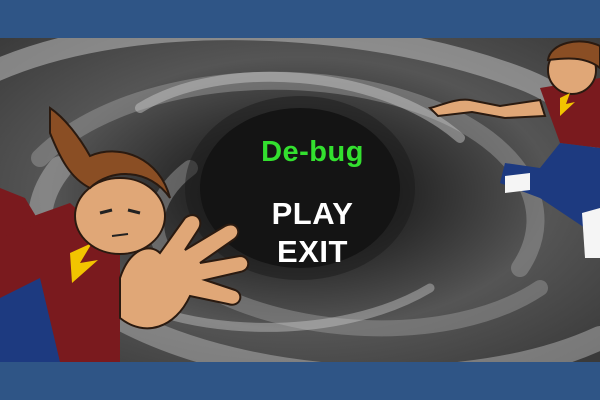  I want to click on bottom-letterbox-bar, so click(300, 381).